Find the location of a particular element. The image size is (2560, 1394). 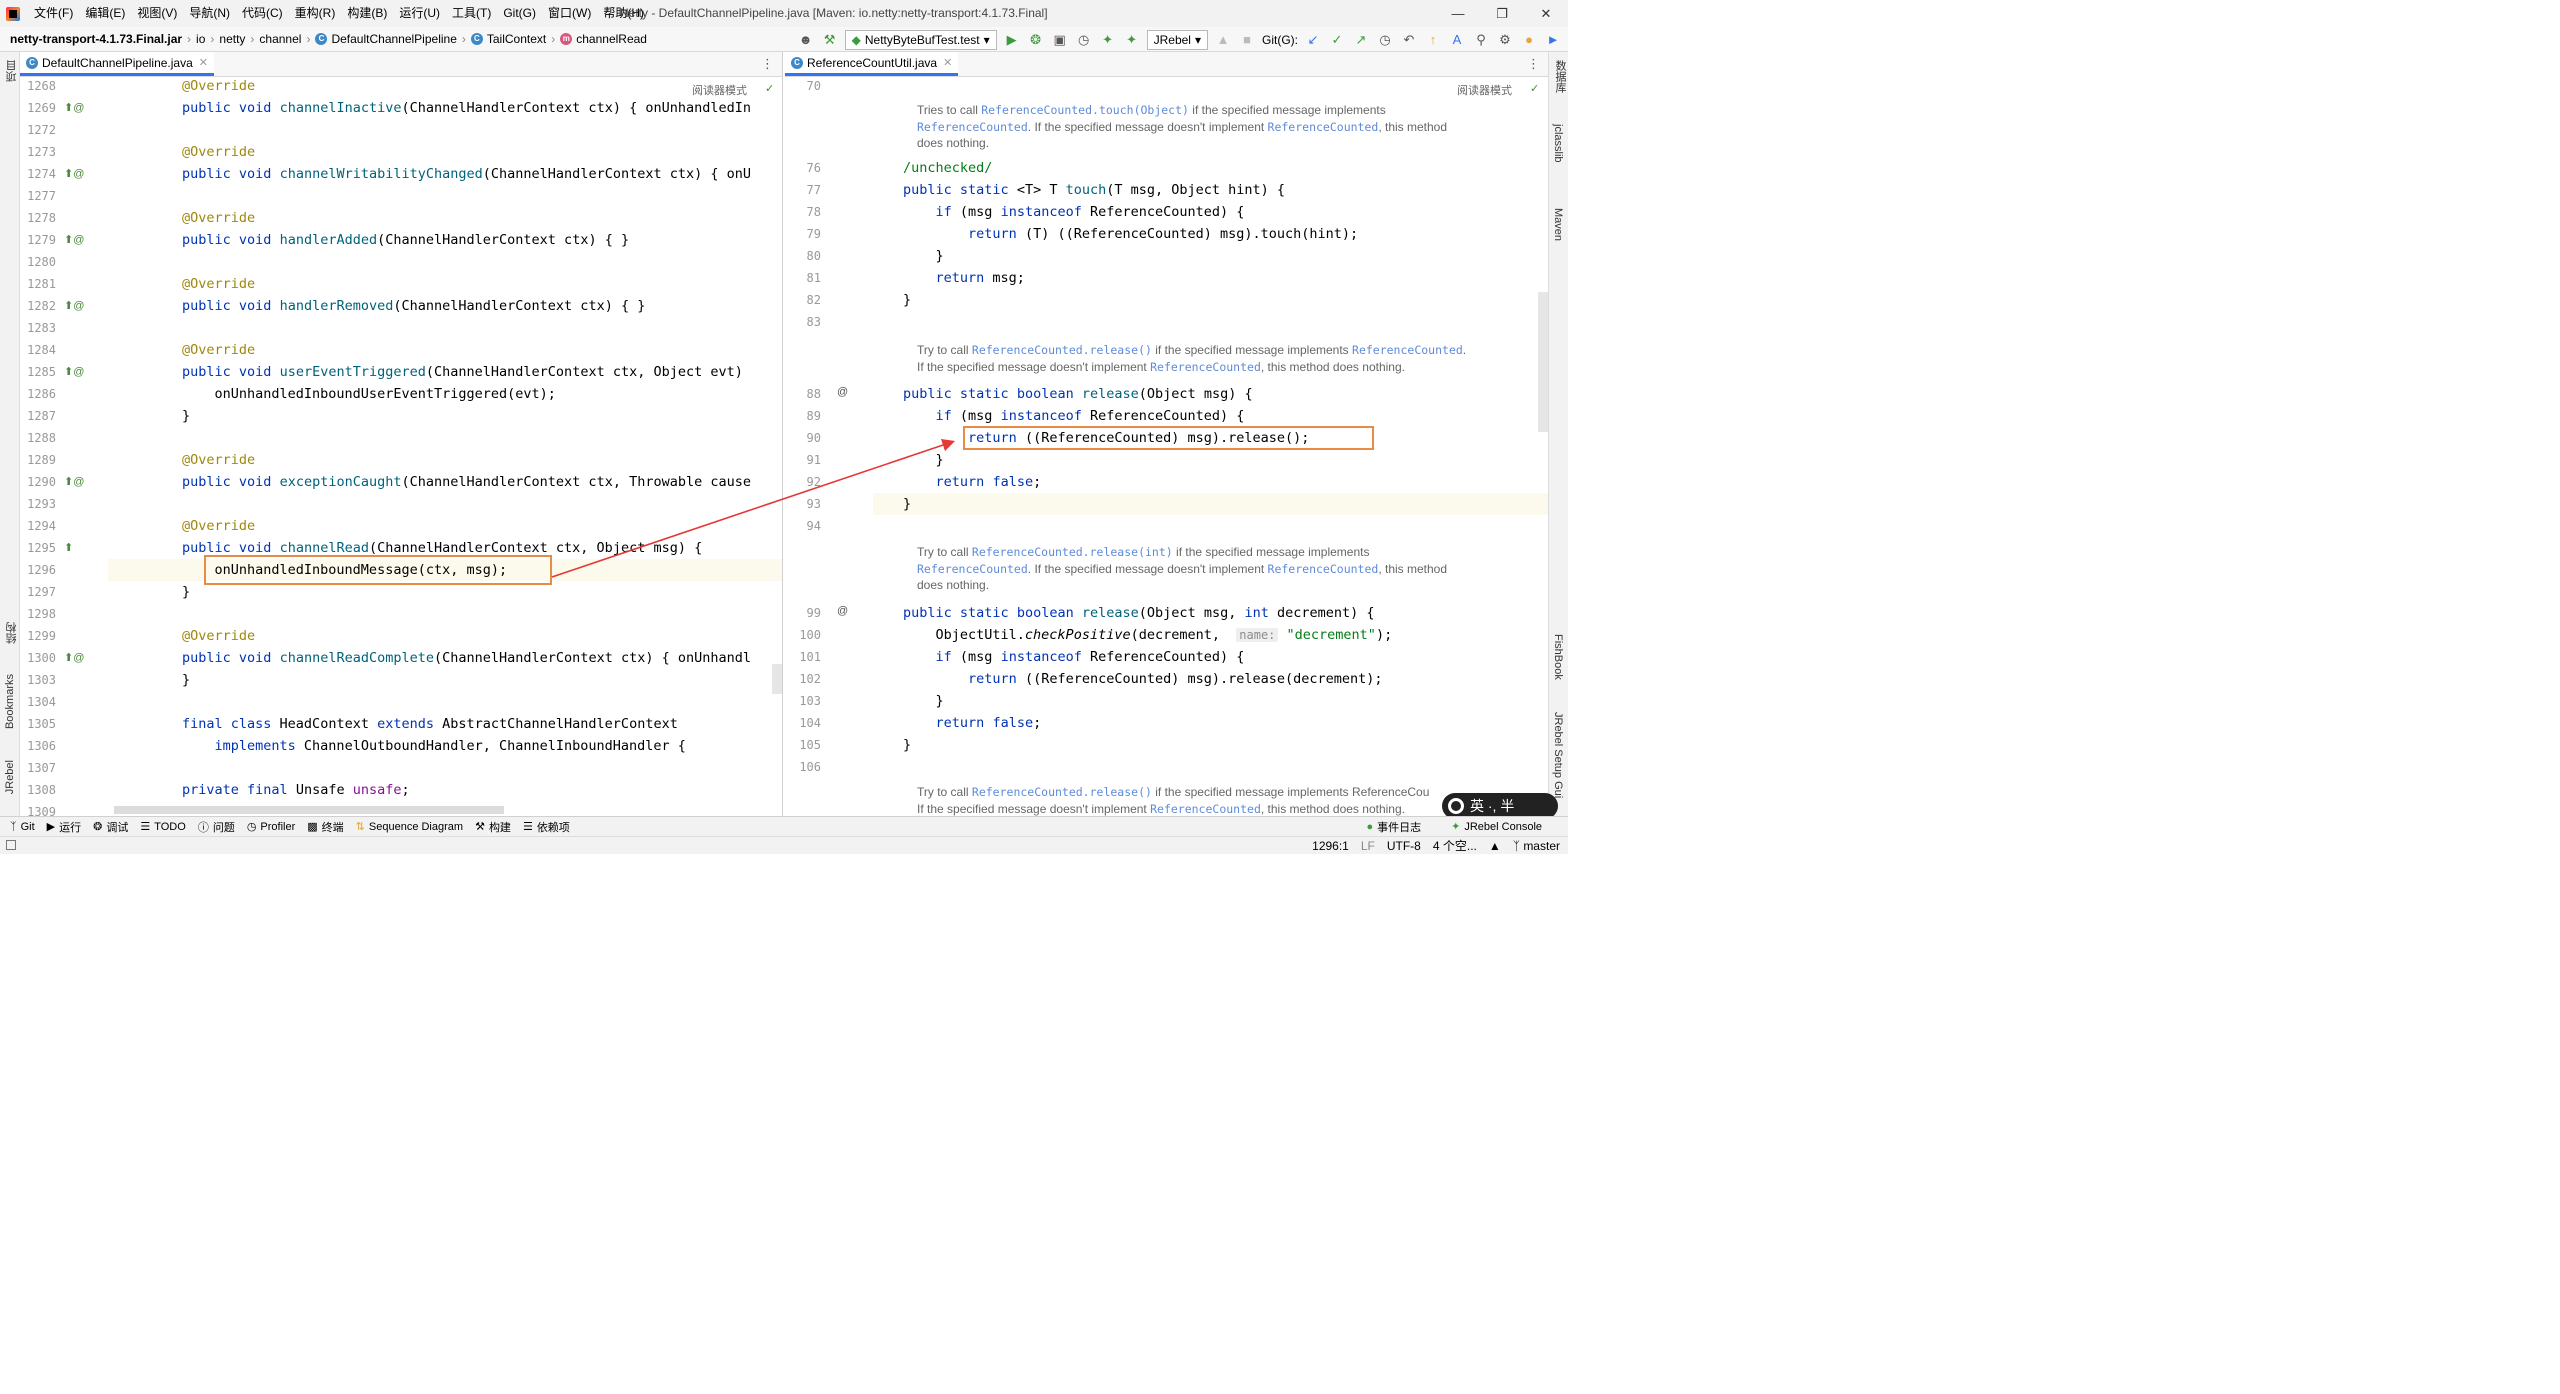

dependencies-tool: ☰ 依赖项 is located at coordinates (546, 827).